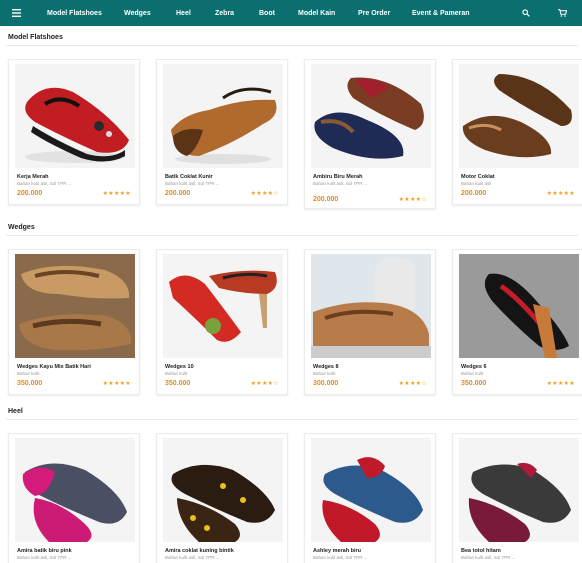 This screenshot has height=563, width=582. What do you see at coordinates (267, 13) in the screenshot?
I see `nav-link-boot: Boot` at bounding box center [267, 13].